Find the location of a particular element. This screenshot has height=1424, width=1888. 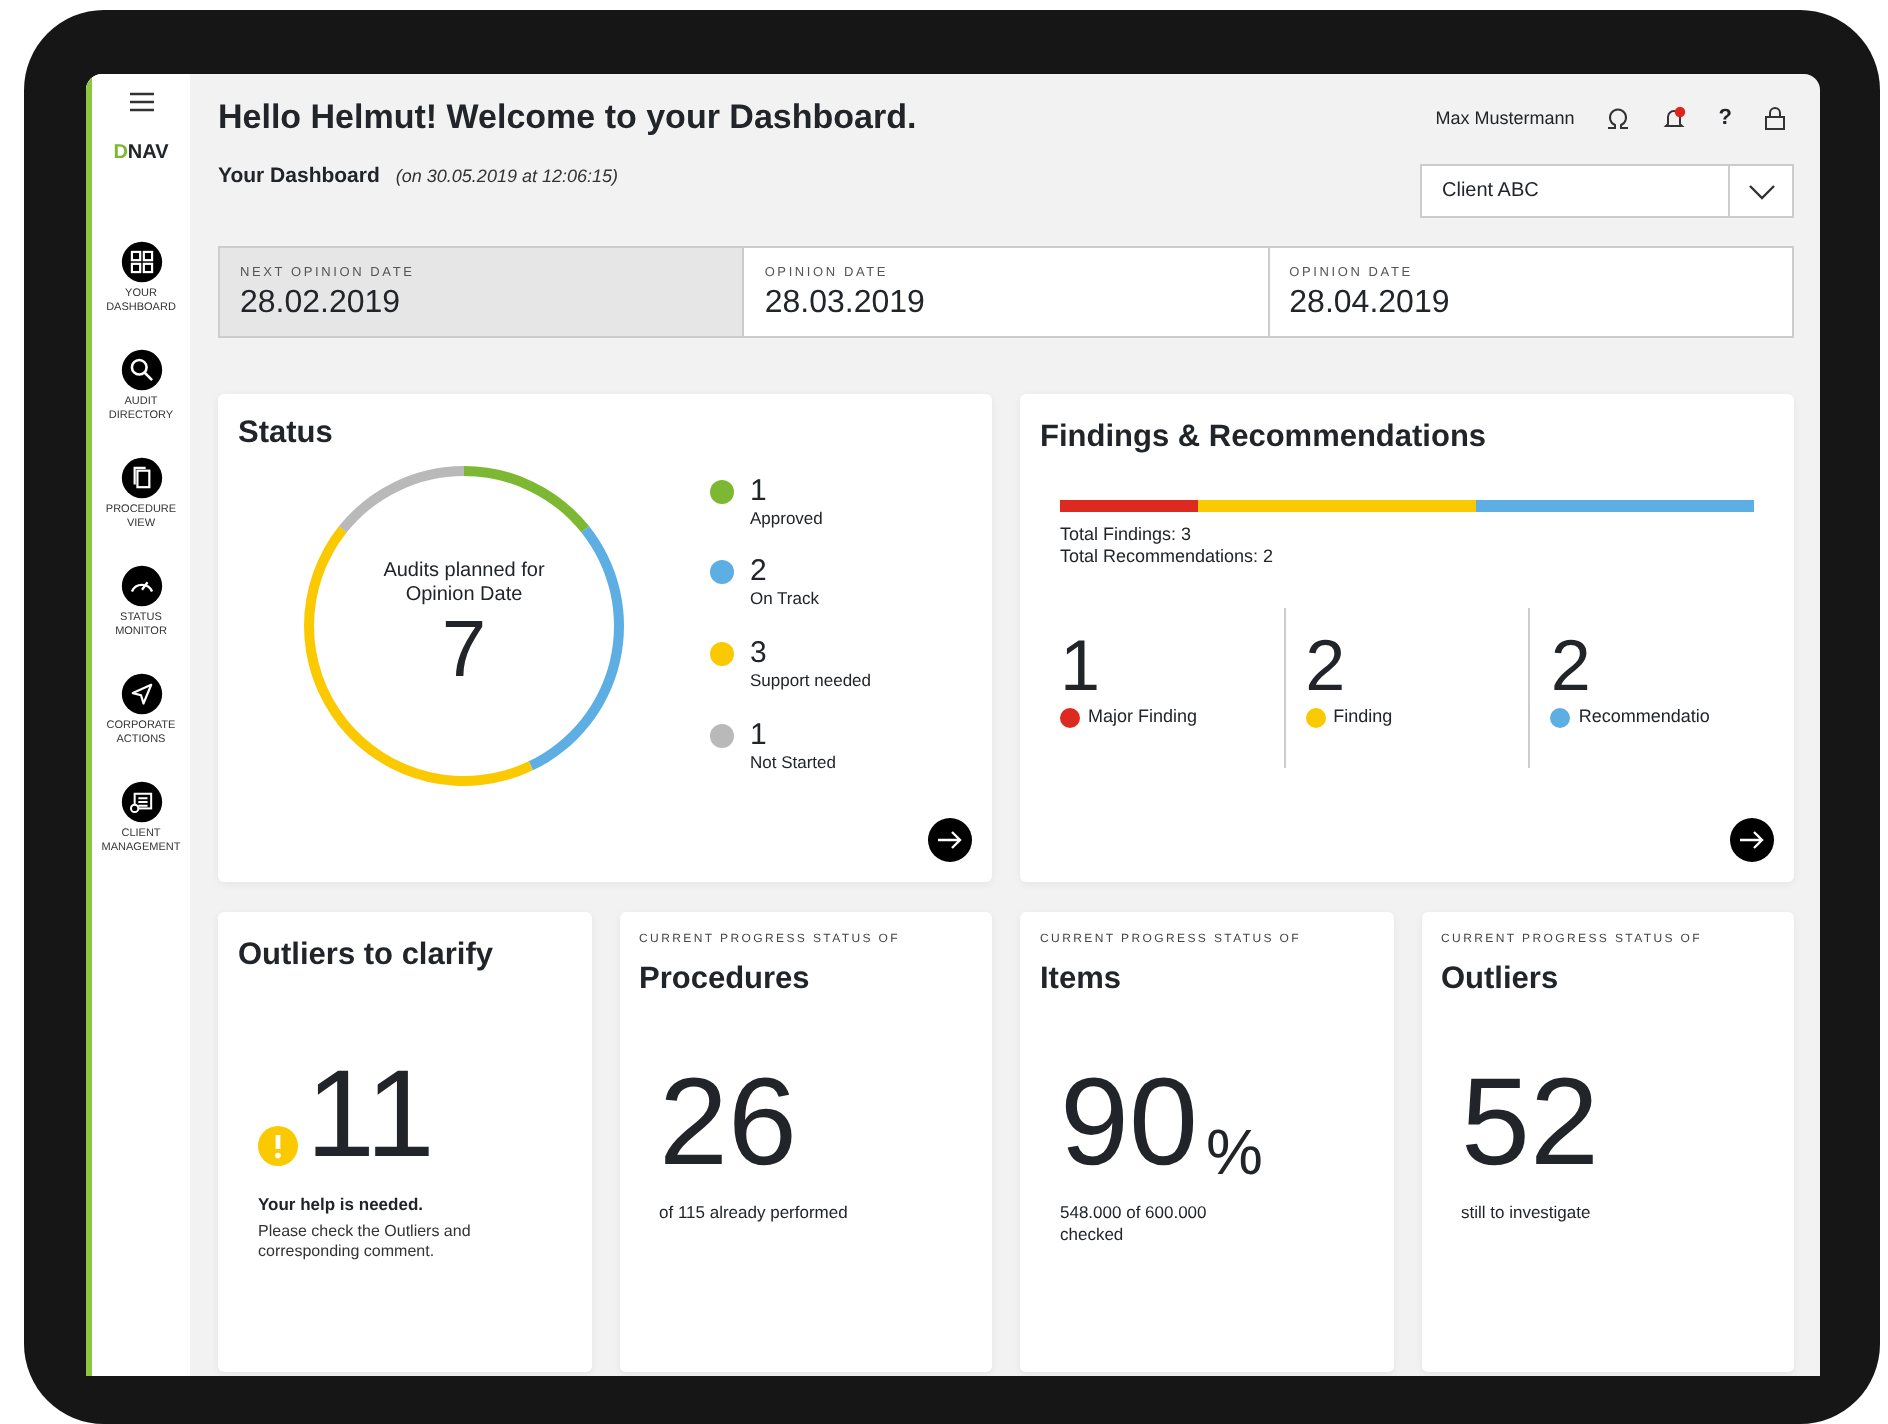

outliers-count: 11 is located at coordinates (370, 1116).